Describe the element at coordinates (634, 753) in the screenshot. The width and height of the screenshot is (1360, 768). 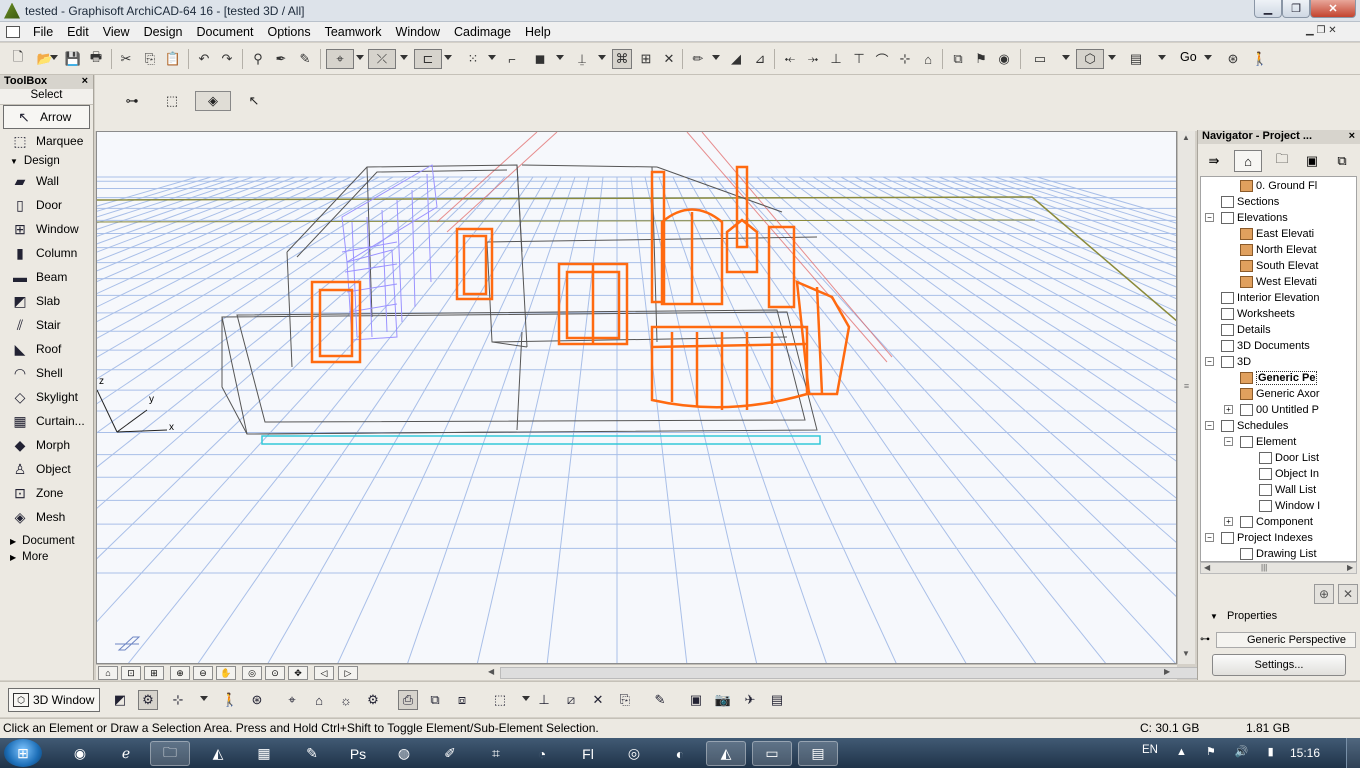
I see `chrome-icon: ◎` at that location.